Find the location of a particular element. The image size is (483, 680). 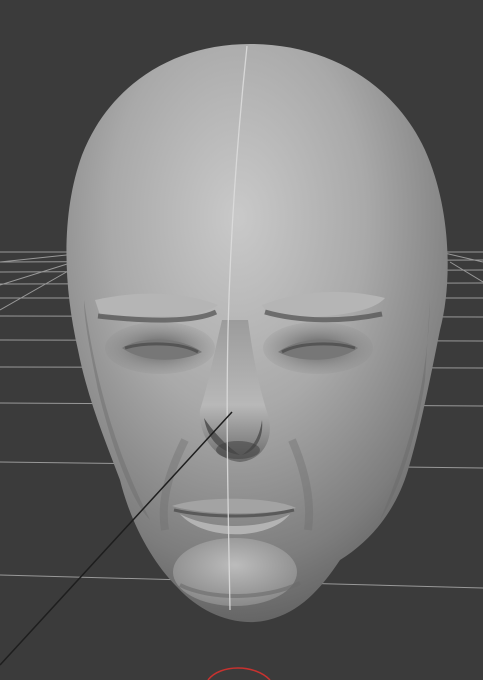

transform-gizmo is located at coordinates (239, 673).